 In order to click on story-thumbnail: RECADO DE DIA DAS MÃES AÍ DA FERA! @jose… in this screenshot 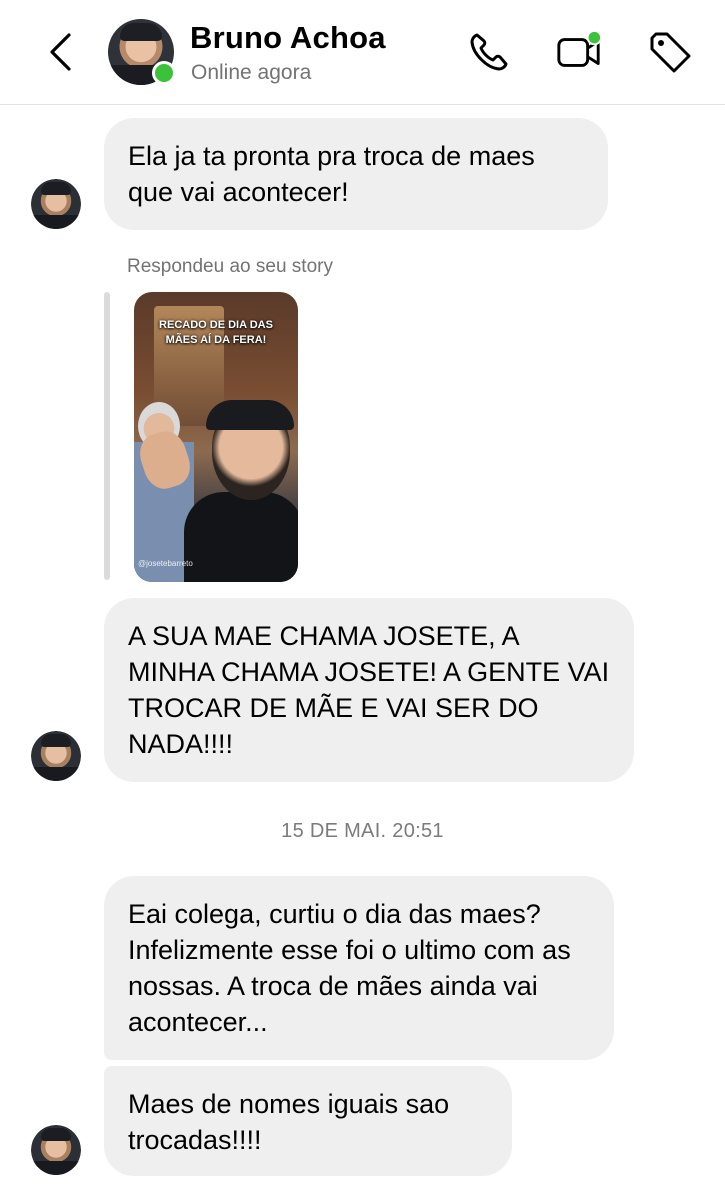, I will do `click(216, 437)`.